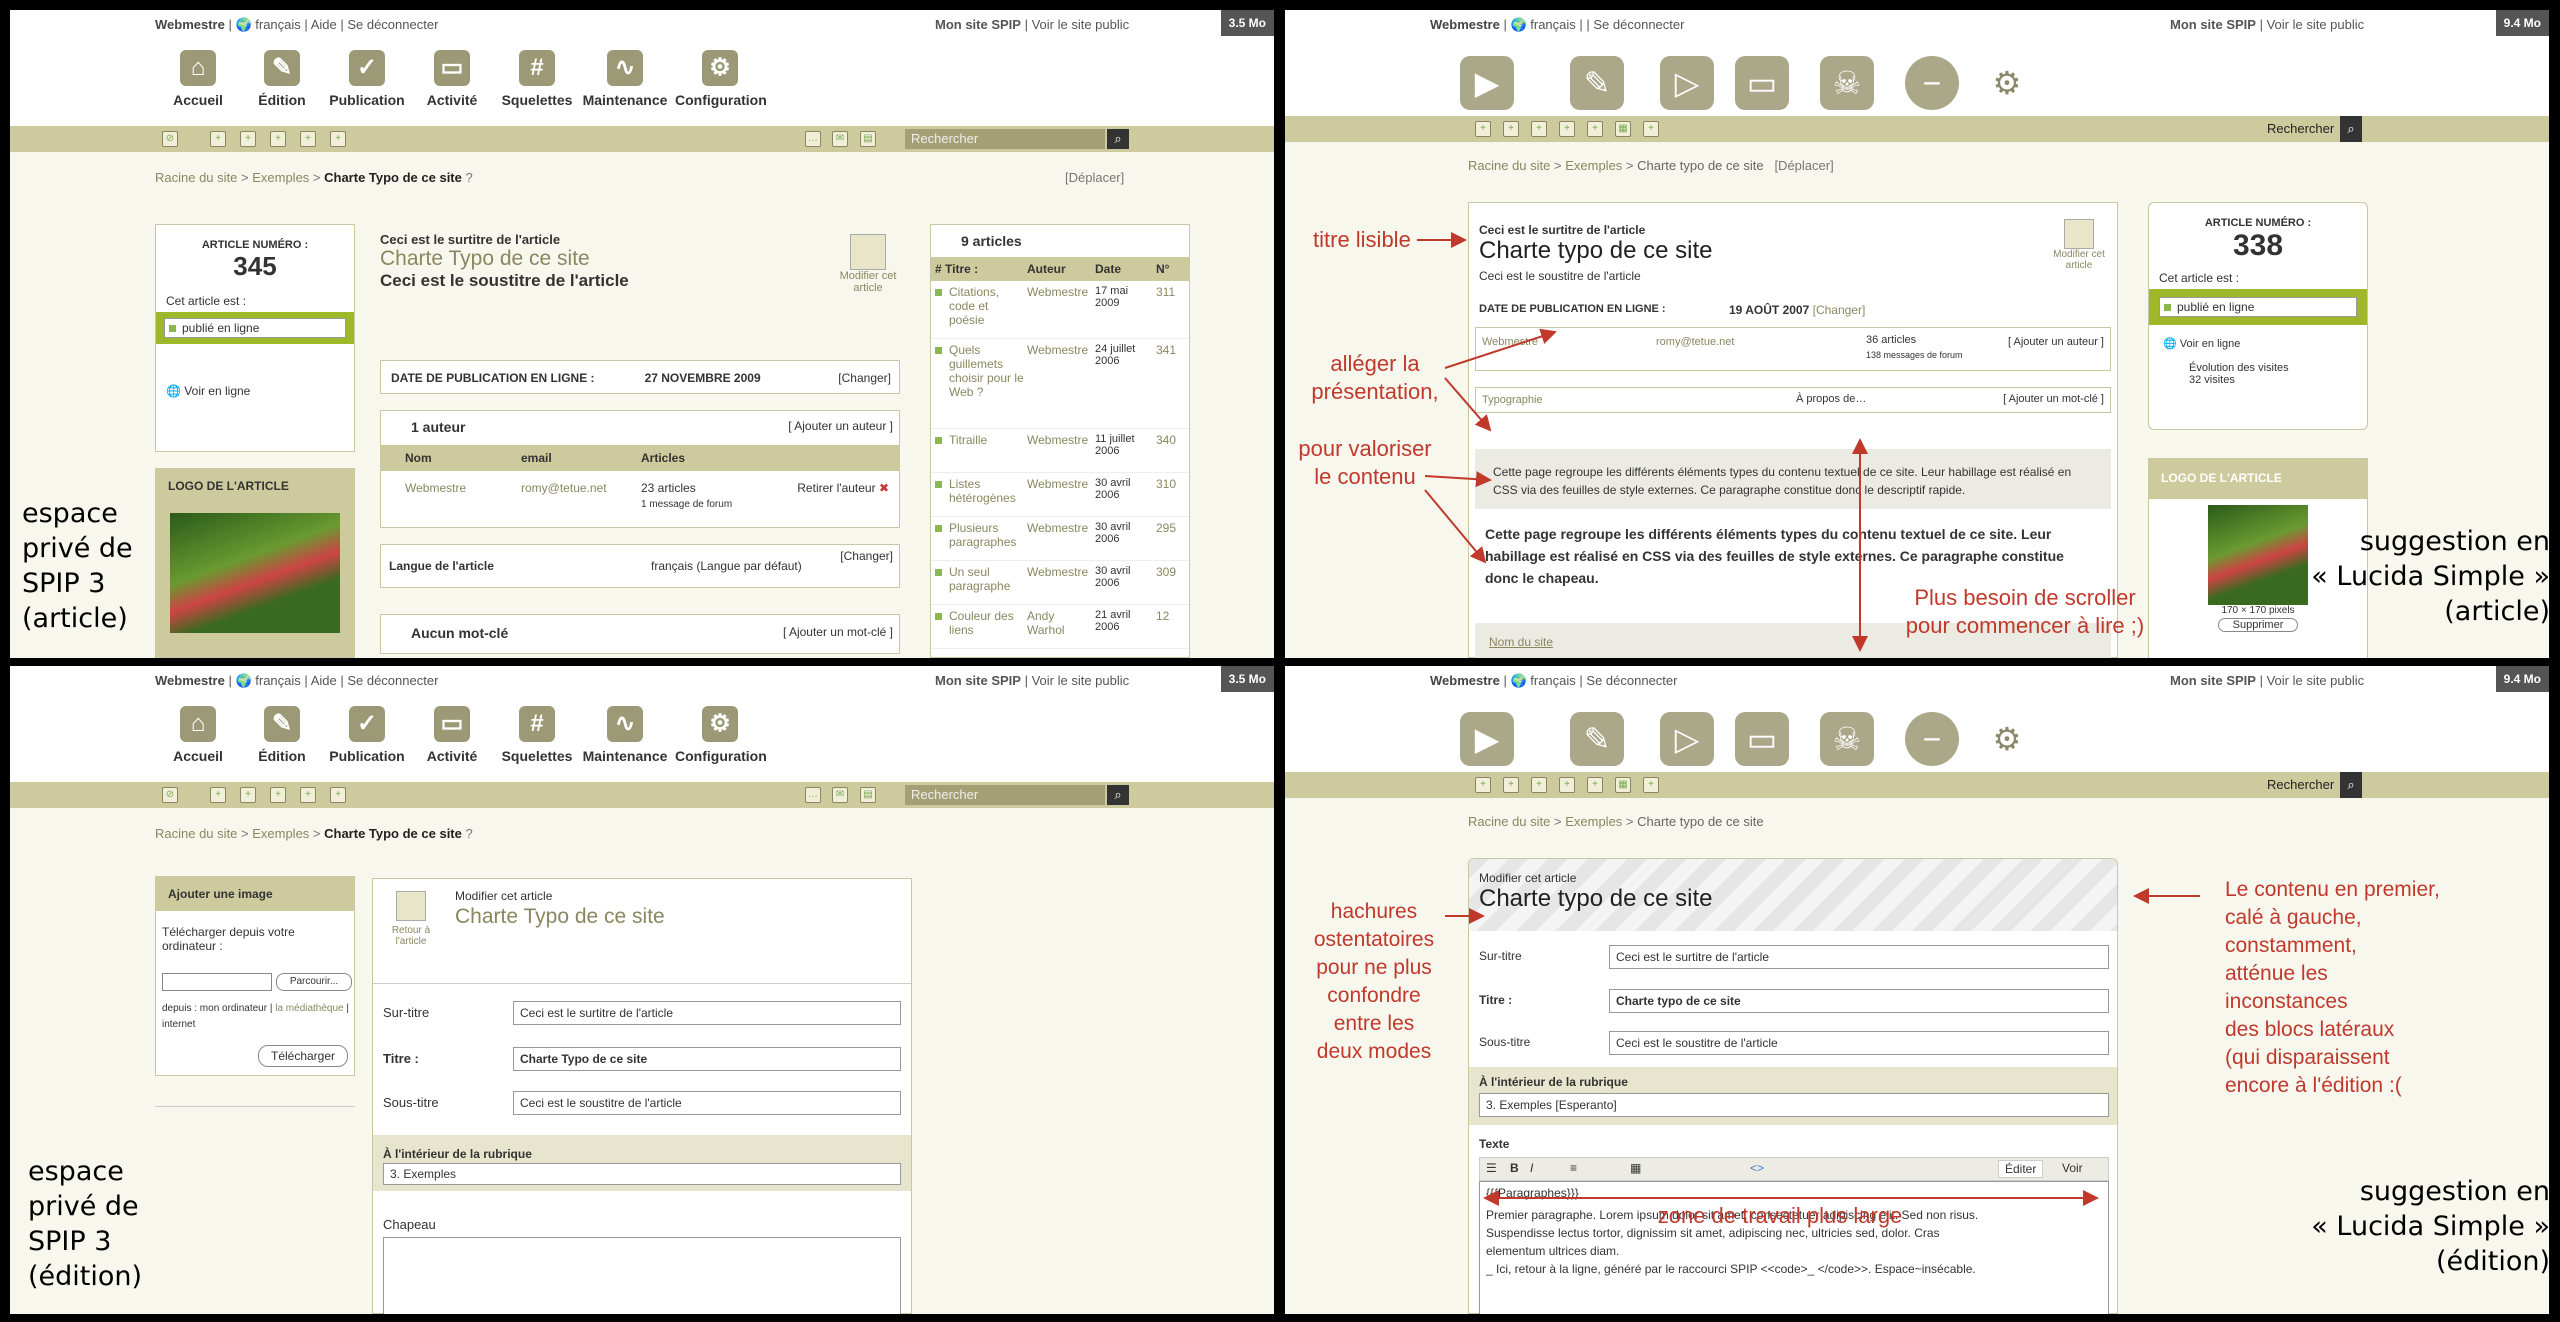 The image size is (2560, 1322). What do you see at coordinates (278, 24) in the screenshot?
I see `lang-link: français` at bounding box center [278, 24].